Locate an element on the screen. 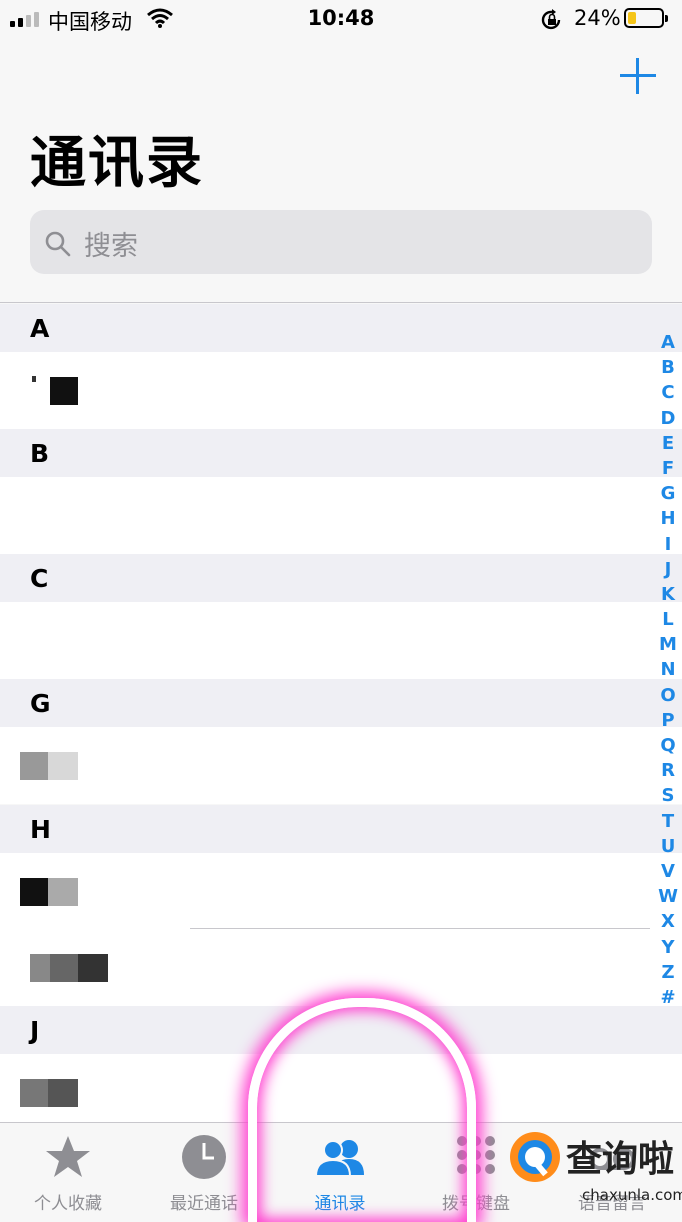 Image resolution: width=682 pixels, height=1222 pixels. section-letter: H is located at coordinates (40, 829).